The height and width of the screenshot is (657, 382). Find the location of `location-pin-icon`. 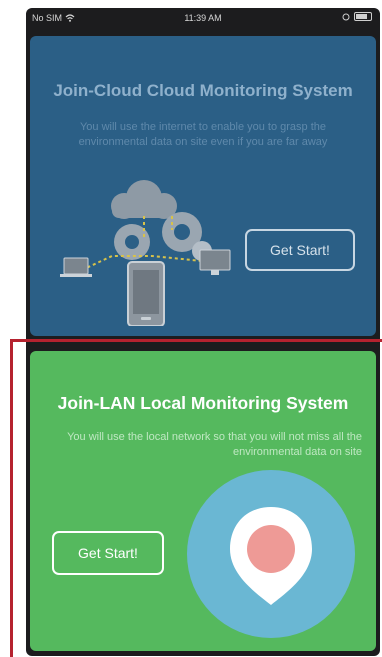

location-pin-icon is located at coordinates (271, 554).